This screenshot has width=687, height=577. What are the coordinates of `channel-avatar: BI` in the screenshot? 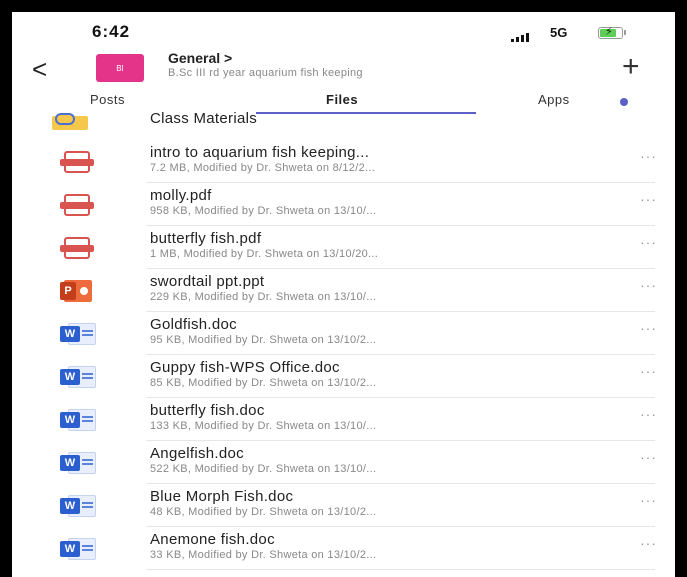 It's located at (120, 68).